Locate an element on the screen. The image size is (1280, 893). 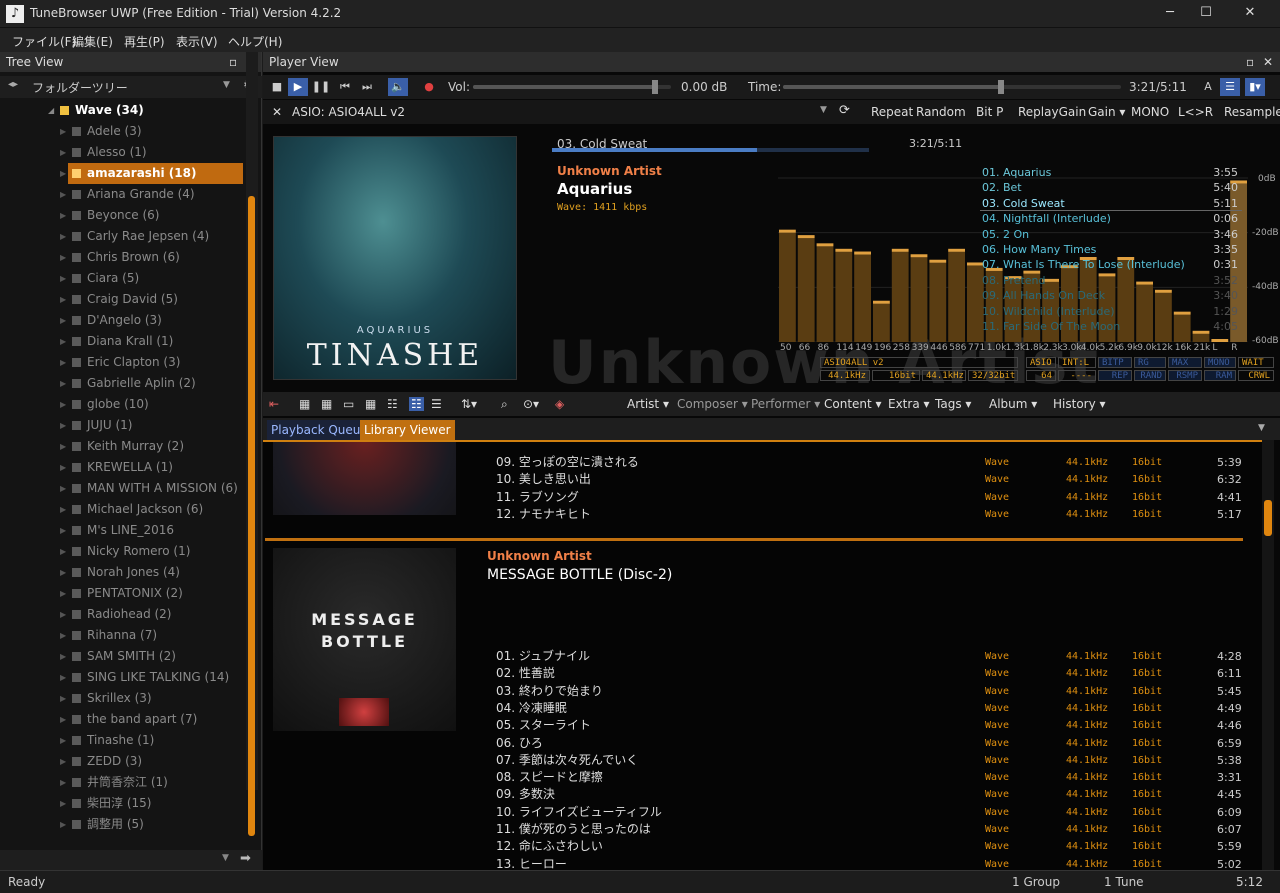
tree-item: ▶ Skrillex (3) is located at coordinates (123, 698).